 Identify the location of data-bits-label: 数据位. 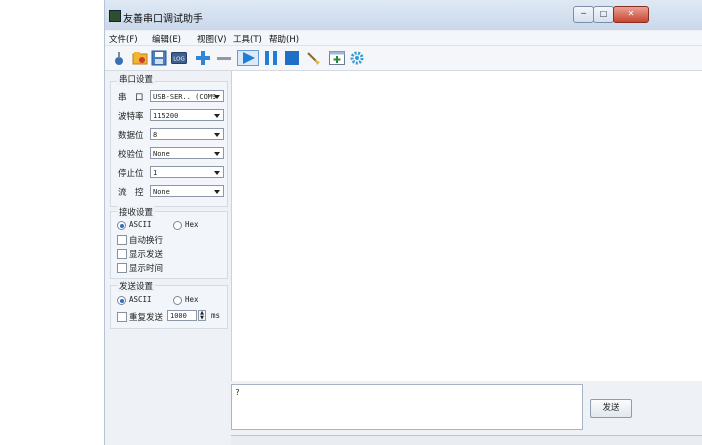
(131, 136).